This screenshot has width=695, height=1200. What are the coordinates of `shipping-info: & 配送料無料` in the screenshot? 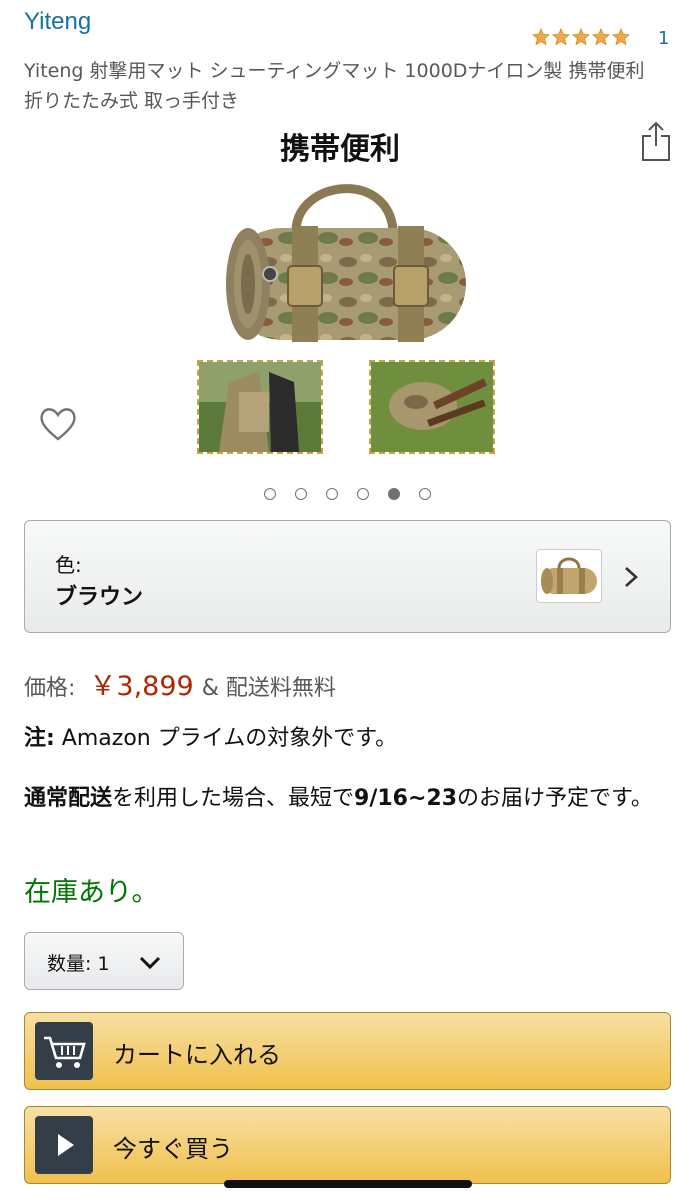 It's located at (268, 688).